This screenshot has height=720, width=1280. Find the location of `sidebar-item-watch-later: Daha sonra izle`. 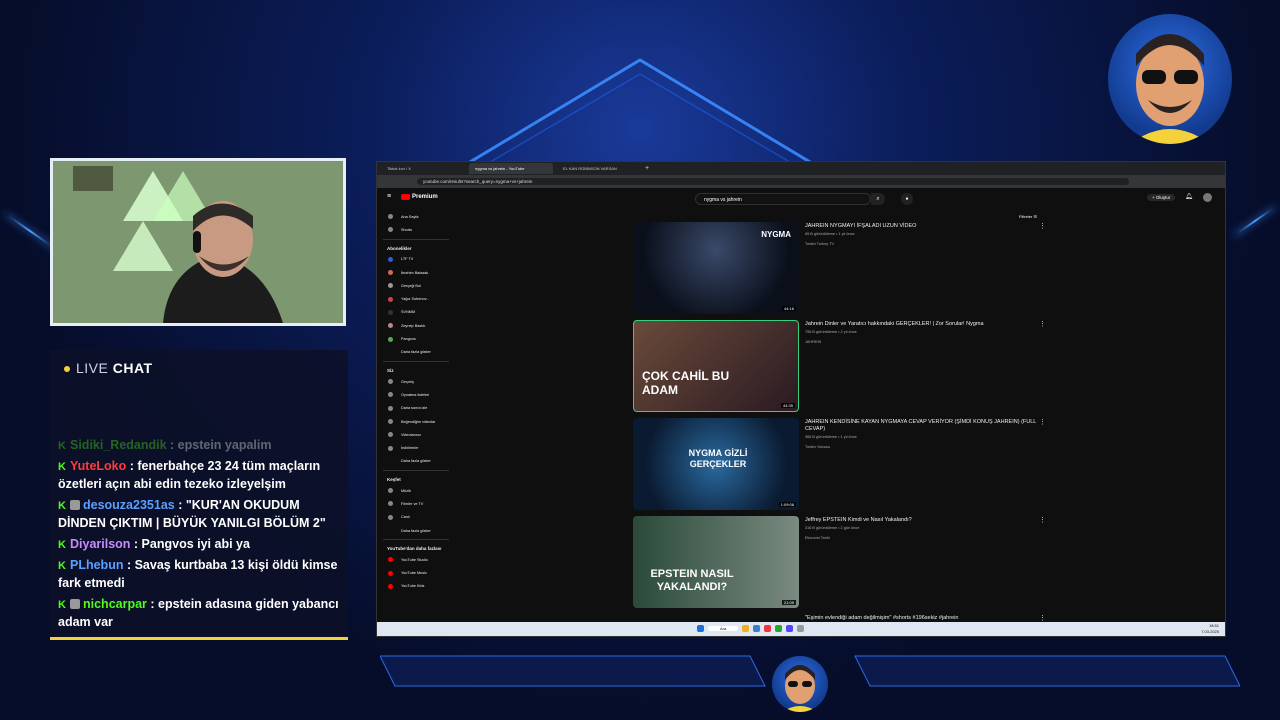

sidebar-item-watch-later: Daha sonra izle is located at coordinates (416, 408).